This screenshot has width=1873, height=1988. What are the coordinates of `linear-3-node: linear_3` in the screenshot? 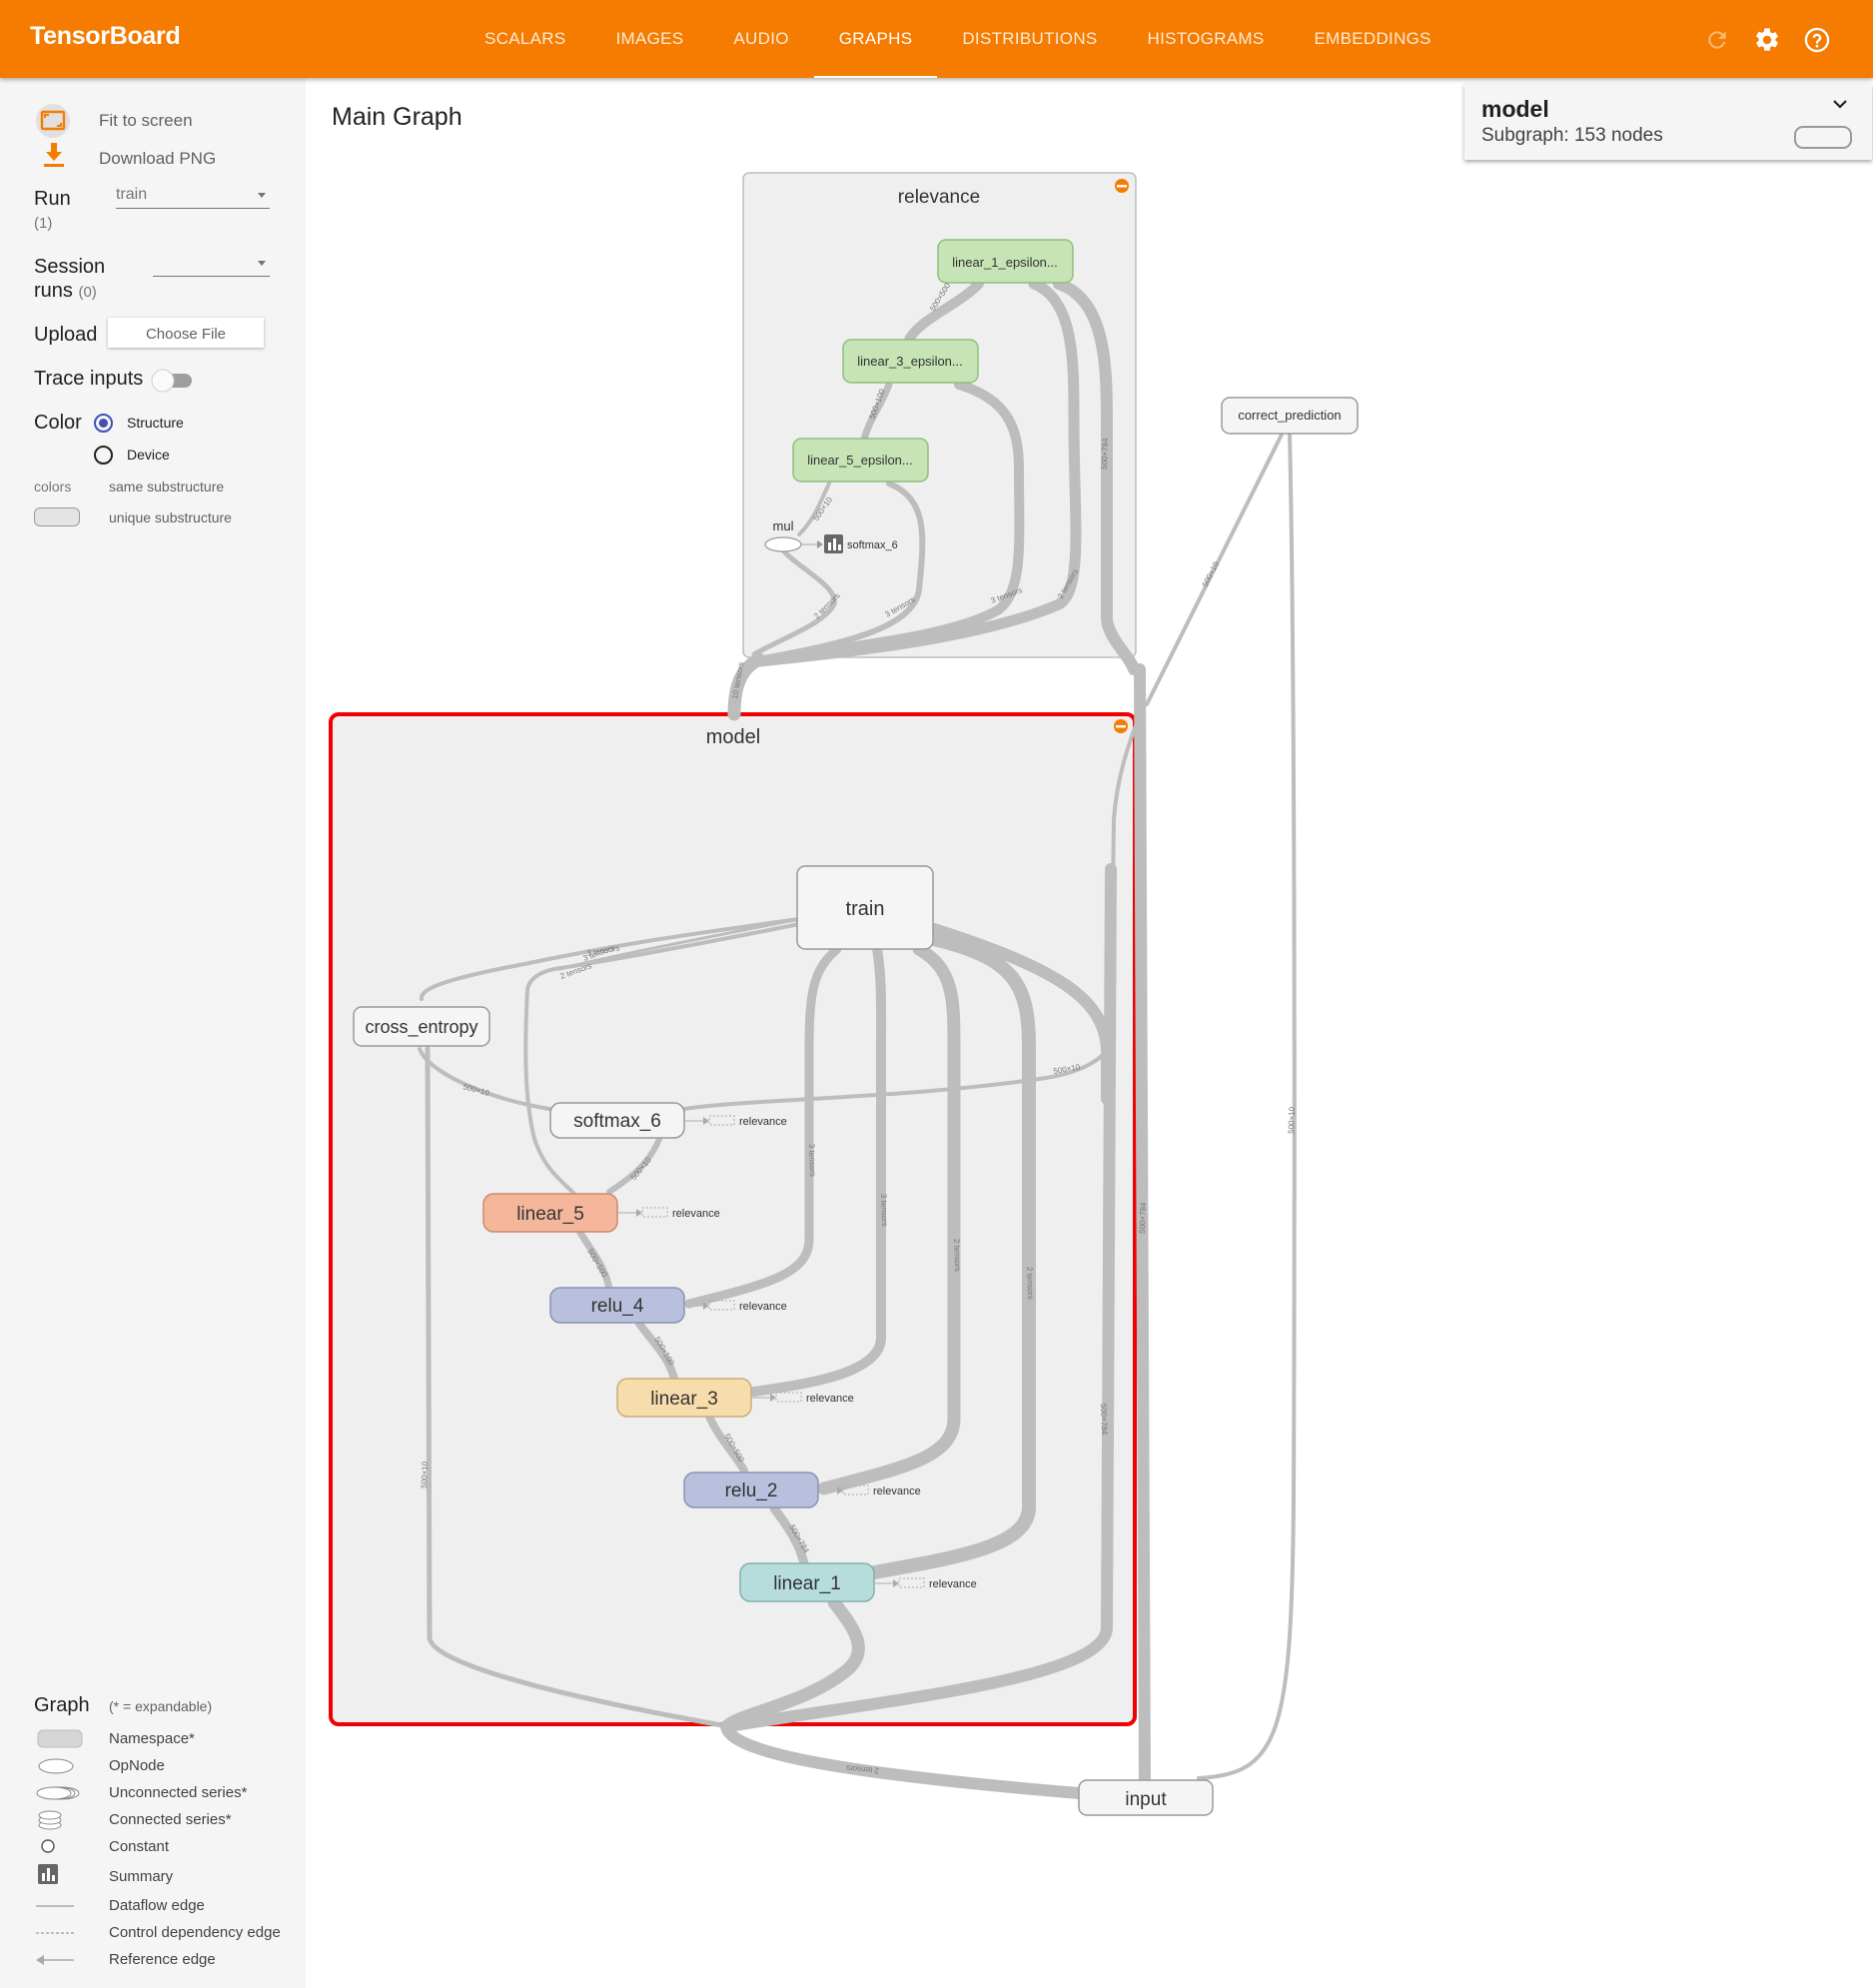 It's located at (684, 1398).